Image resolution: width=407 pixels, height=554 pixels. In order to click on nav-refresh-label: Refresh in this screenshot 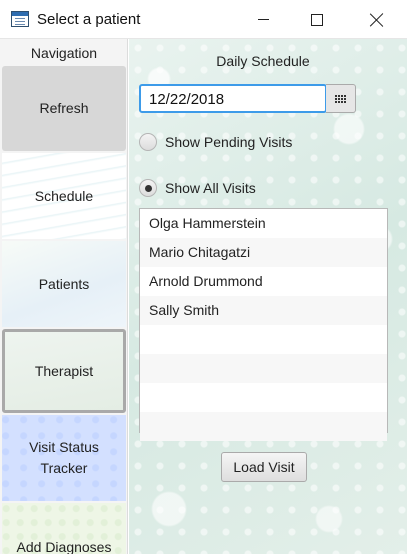, I will do `click(64, 108)`.